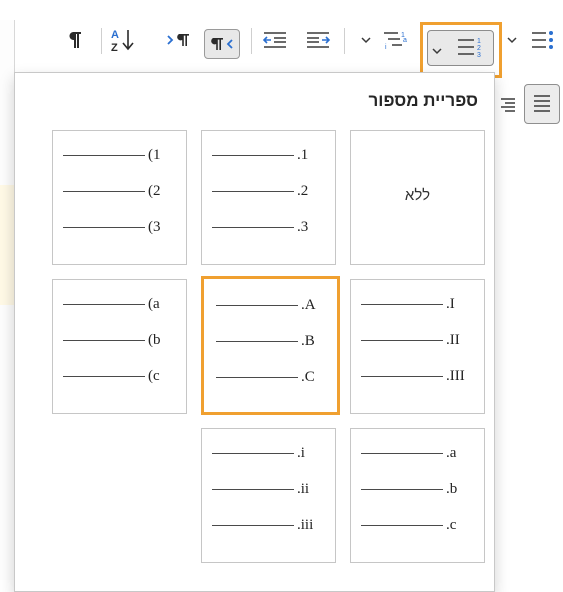 Image resolution: width=563 pixels, height=592 pixels. Describe the element at coordinates (154, 155) in the screenshot. I see `list-marker: (1` at that location.